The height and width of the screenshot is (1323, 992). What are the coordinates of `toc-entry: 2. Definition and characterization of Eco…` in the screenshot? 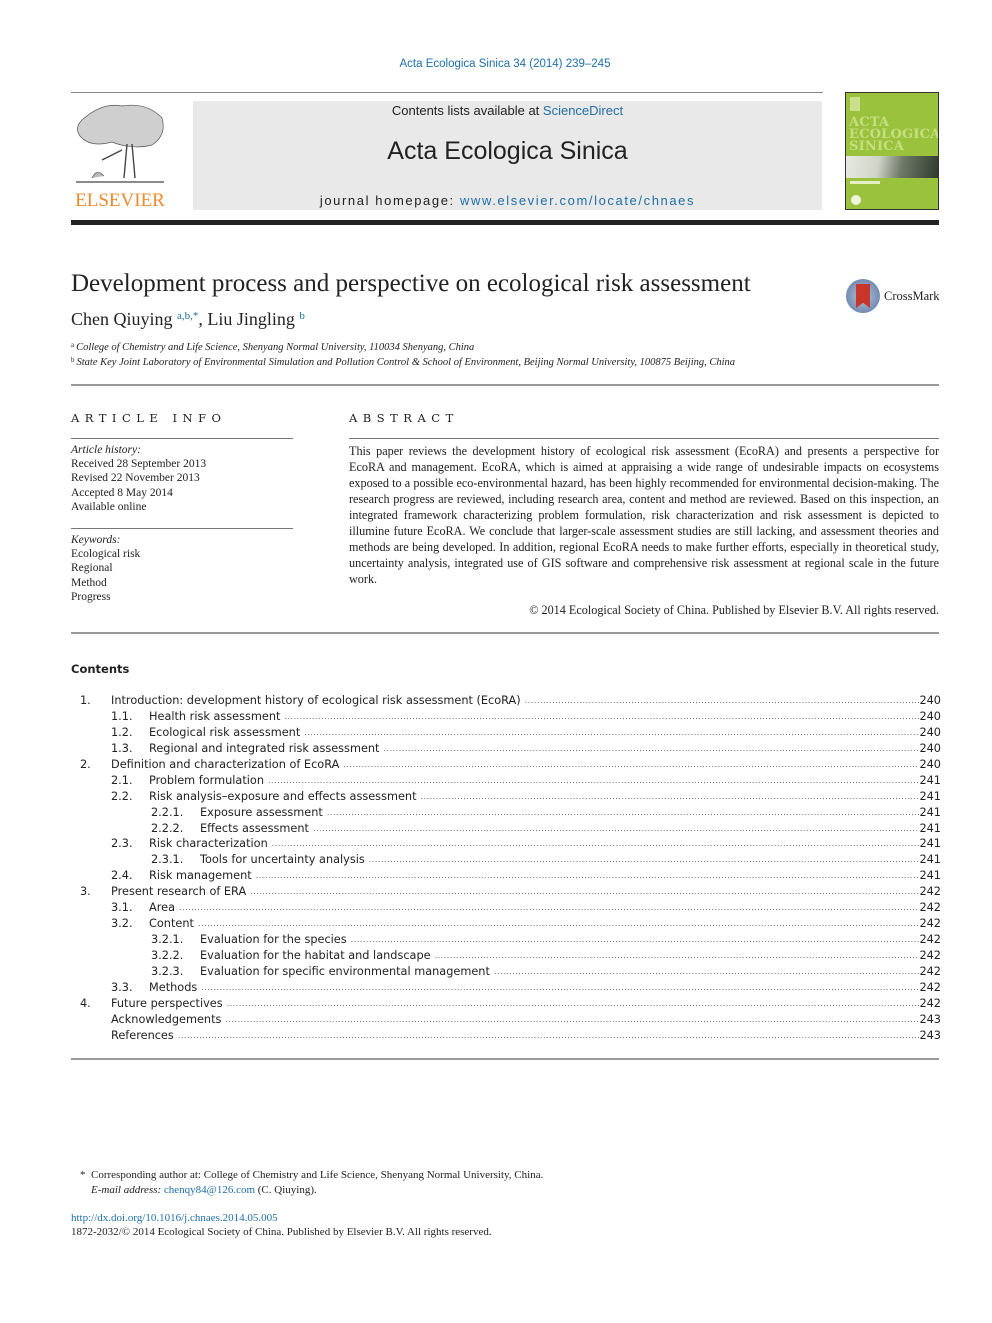 It's located at (506, 764).